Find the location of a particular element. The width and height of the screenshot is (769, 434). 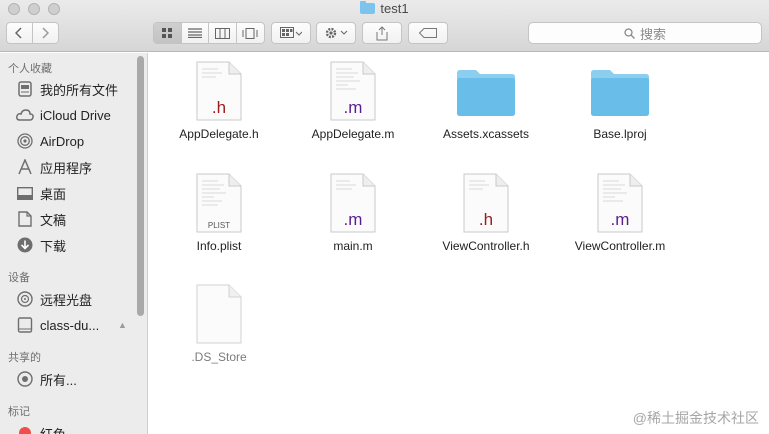

all-files-icon is located at coordinates (25, 89).